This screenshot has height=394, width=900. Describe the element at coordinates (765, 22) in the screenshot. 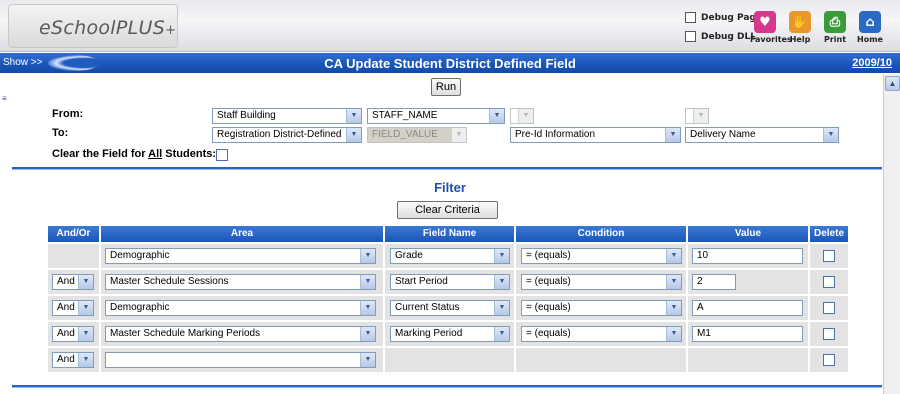

I see `heart-icon: ♥` at that location.